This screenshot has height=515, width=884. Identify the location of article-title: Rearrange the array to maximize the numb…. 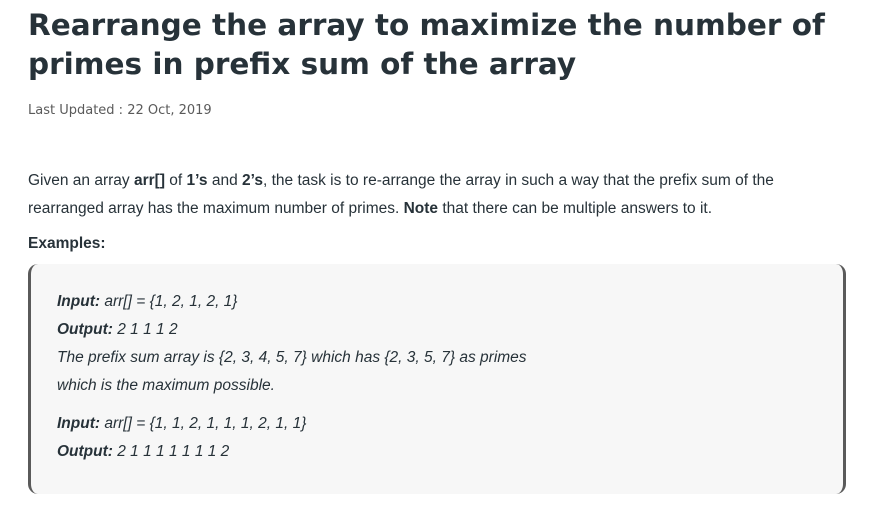
(426, 44).